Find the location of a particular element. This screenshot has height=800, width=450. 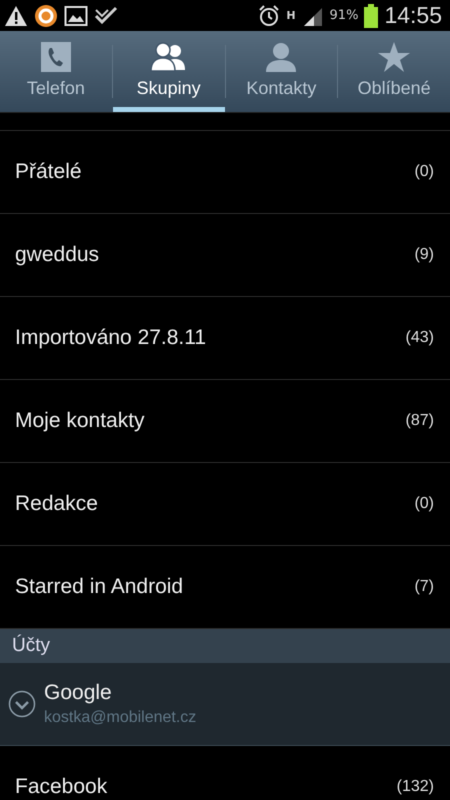

clock: 14:55 is located at coordinates (413, 15).